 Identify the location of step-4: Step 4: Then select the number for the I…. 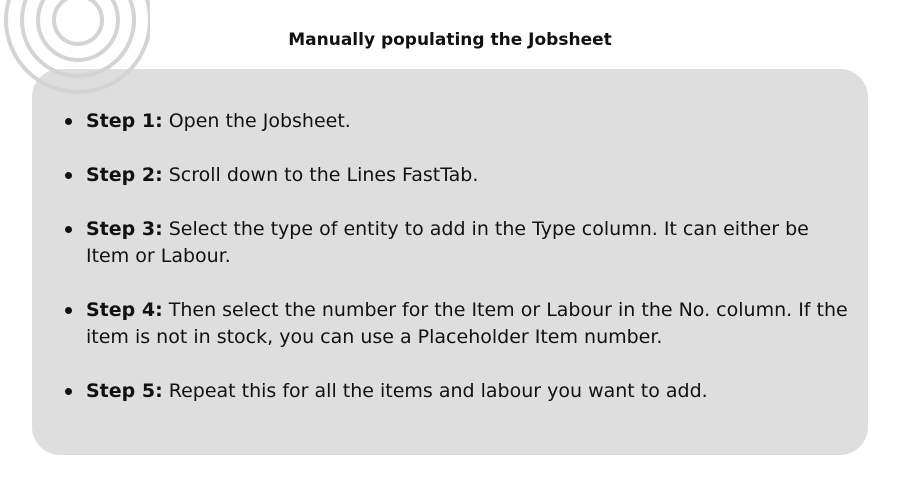
(460, 324).